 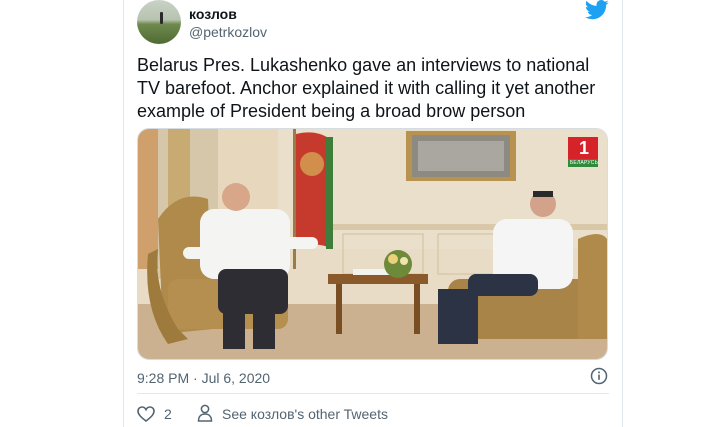 What do you see at coordinates (599, 376) in the screenshot?
I see `info-icon` at bounding box center [599, 376].